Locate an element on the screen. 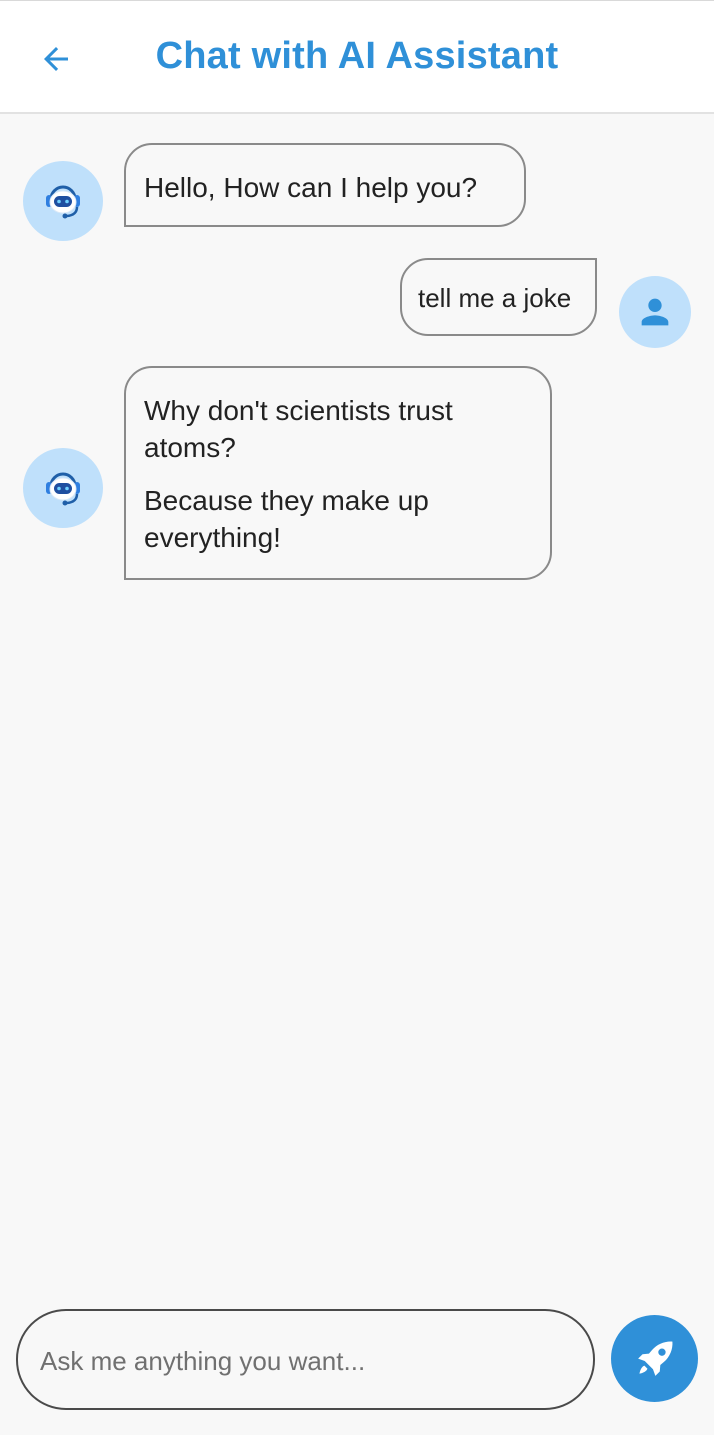 This screenshot has height=1435, width=714. send-button is located at coordinates (654, 1358).